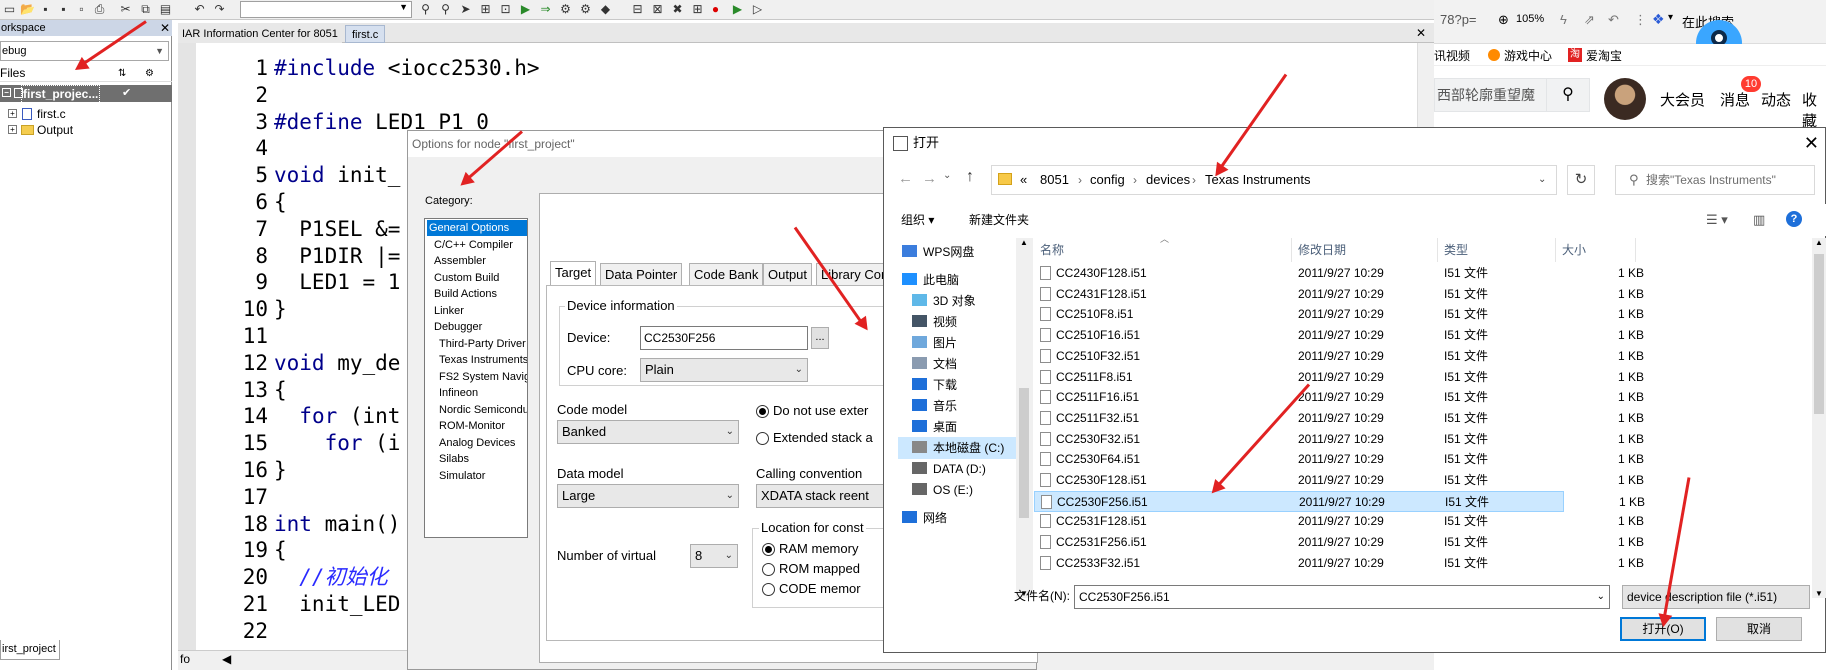  I want to click on save-all-icon: ▪, so click(63, 9).